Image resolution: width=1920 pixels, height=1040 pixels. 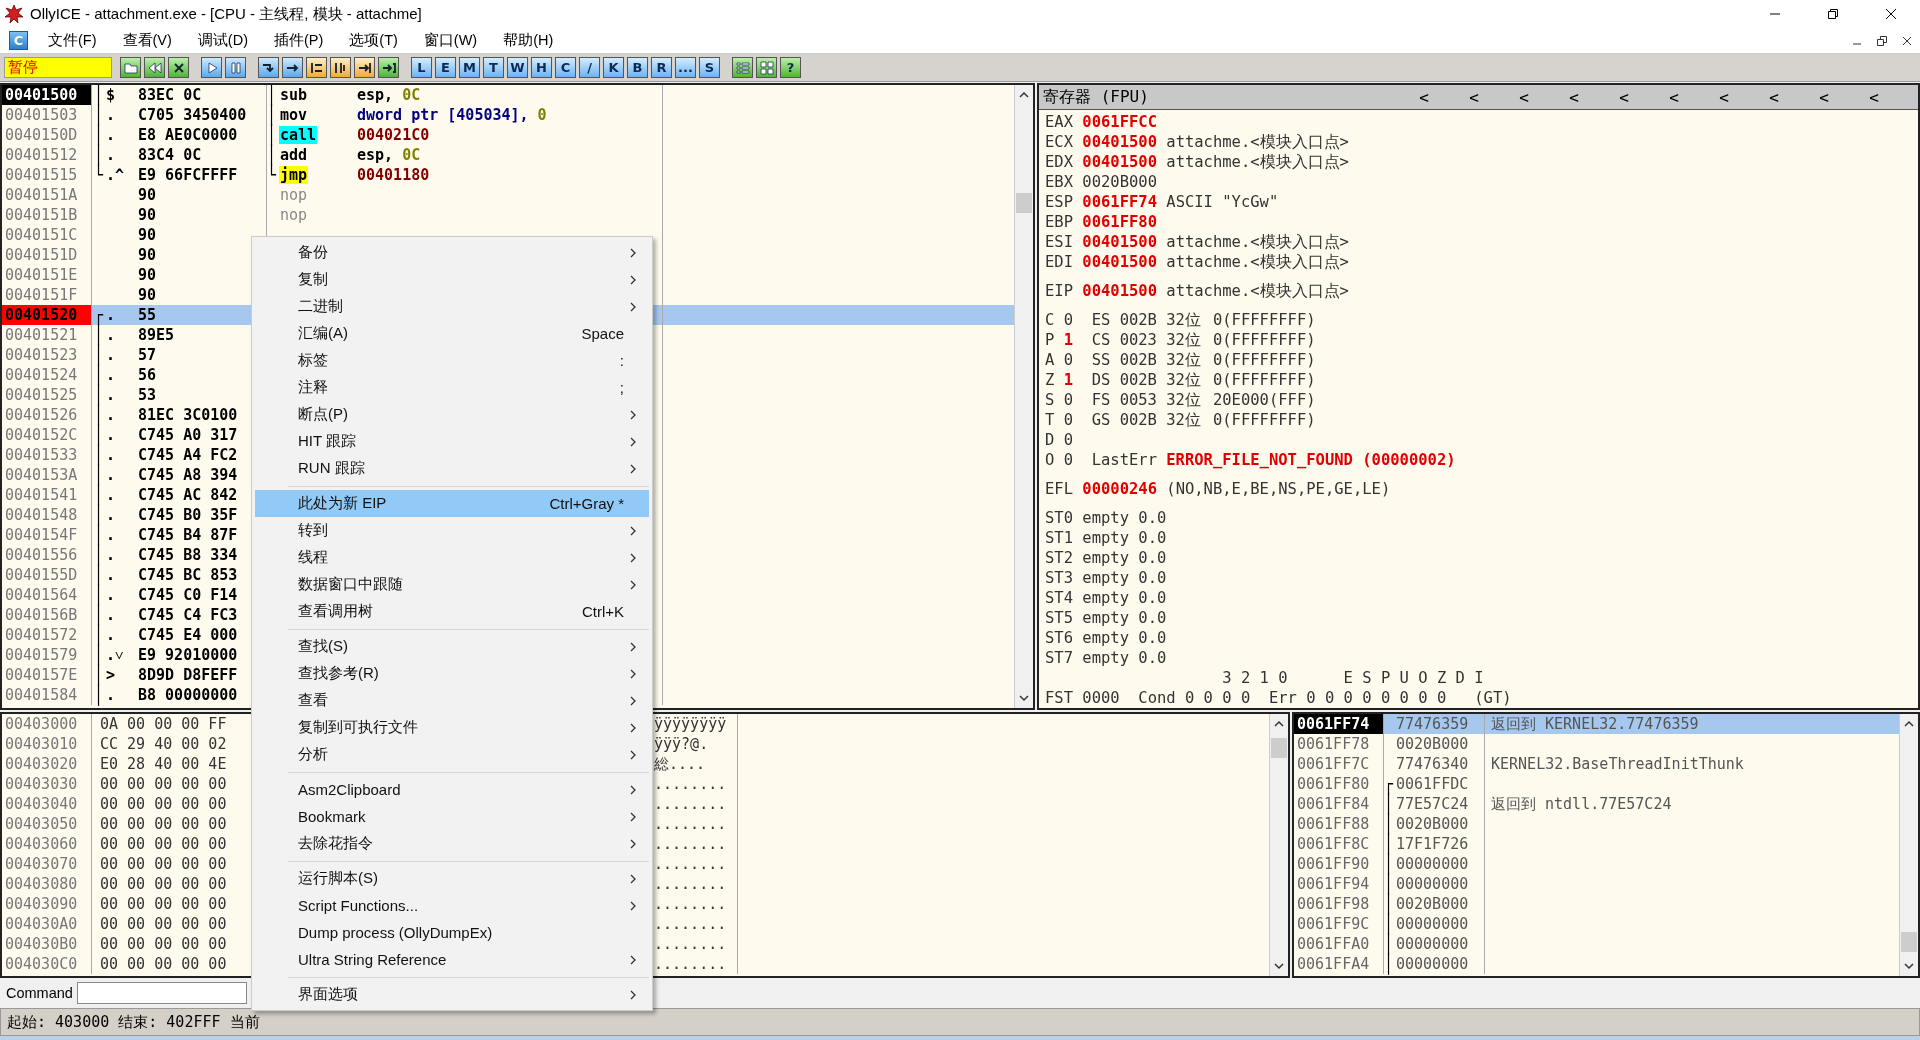 I want to click on ascii-text: ÿÿÿÿÿÿÿÿ, so click(x=690, y=724).